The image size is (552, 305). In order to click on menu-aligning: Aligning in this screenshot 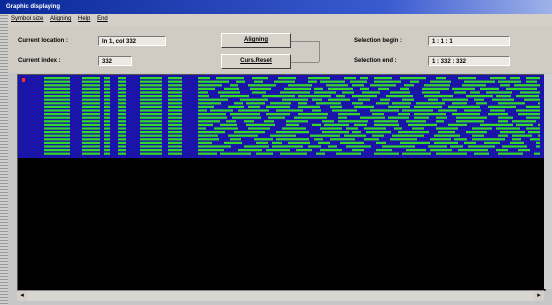, I will do `click(60, 19)`.